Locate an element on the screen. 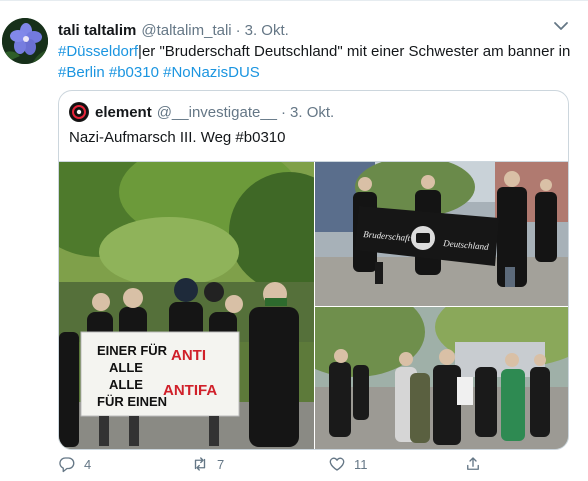 Image resolution: width=588 pixels, height=481 pixels. quoted-display-name: element is located at coordinates (123, 112).